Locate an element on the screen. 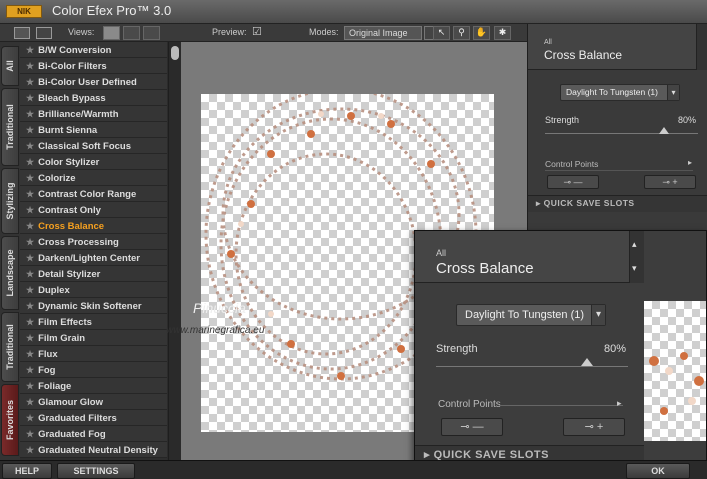  filter-list-item: ★ Cross Processing is located at coordinates (93, 242).